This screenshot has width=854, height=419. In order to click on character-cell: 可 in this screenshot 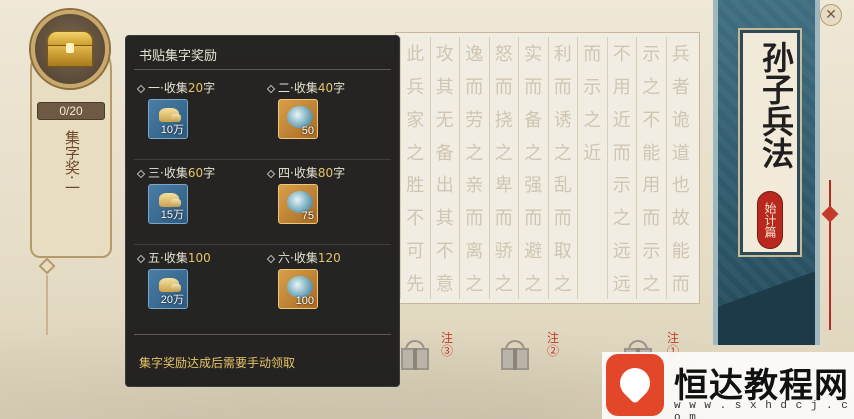, I will do `click(415, 250)`.